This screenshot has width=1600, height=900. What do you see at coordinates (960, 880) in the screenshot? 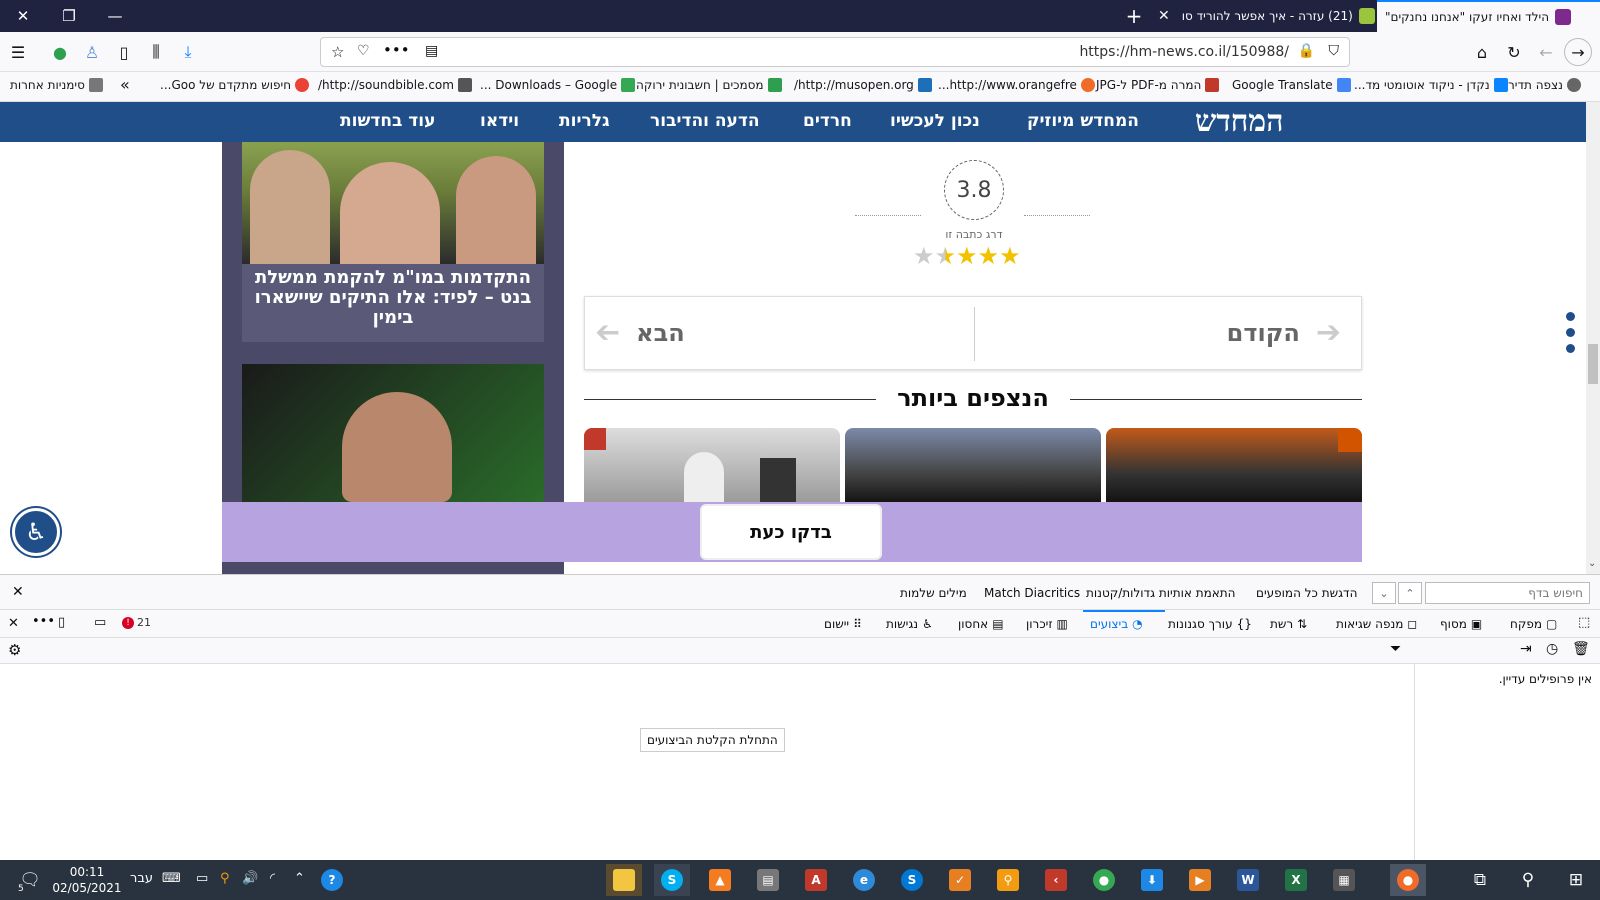
I see `tasks-icon: ✓` at bounding box center [960, 880].